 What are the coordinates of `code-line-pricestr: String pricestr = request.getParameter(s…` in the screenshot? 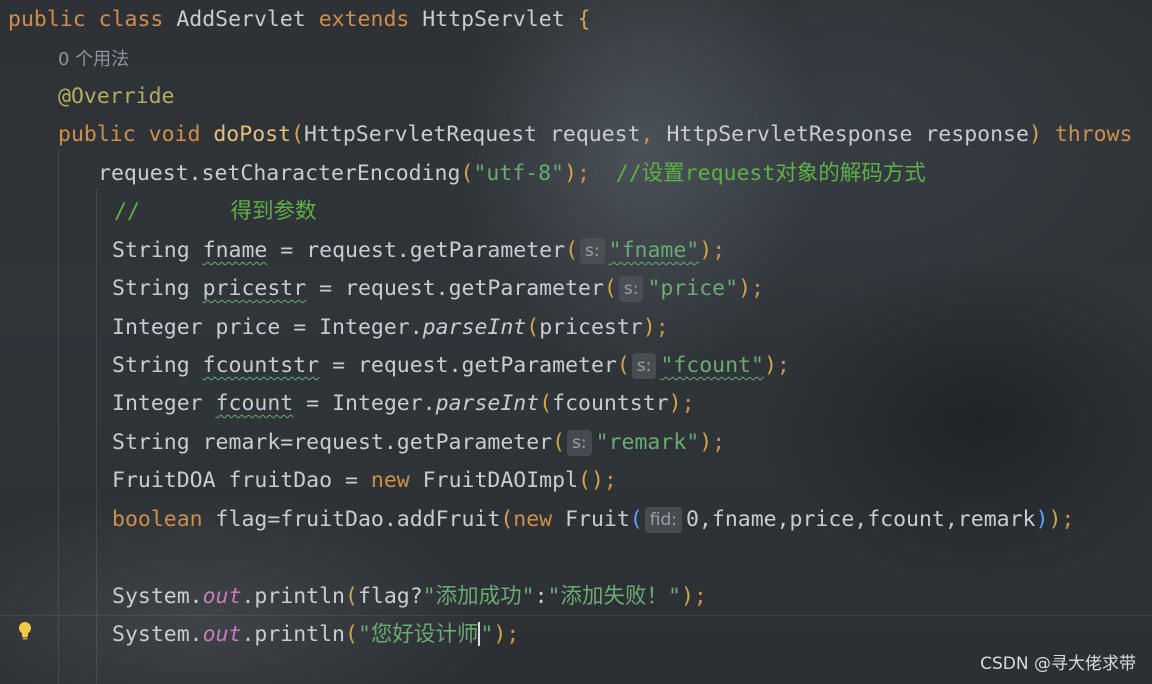 It's located at (438, 289).